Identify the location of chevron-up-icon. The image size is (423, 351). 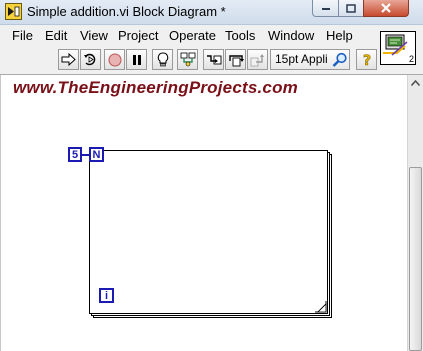
(415, 83).